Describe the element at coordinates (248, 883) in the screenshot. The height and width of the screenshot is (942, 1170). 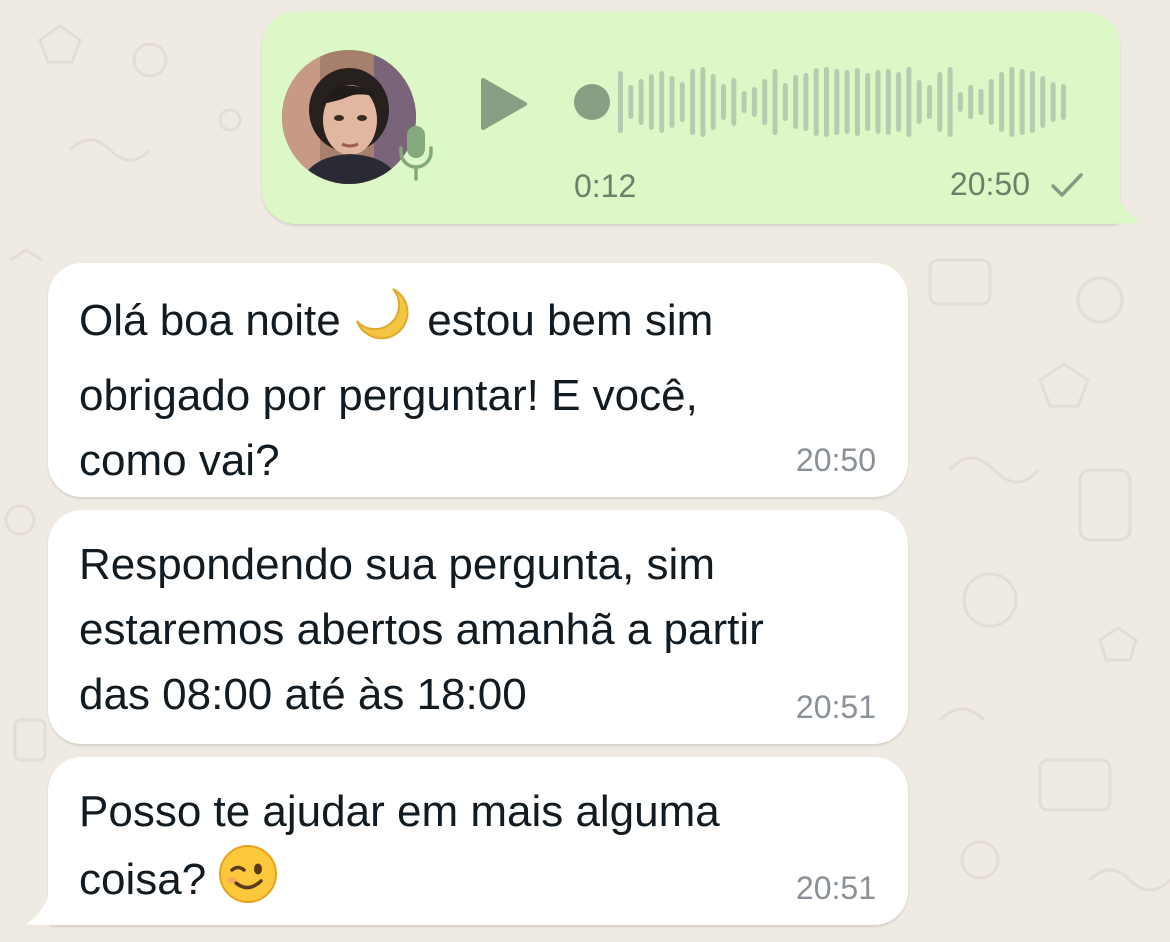
I see `winking-face-icon` at that location.